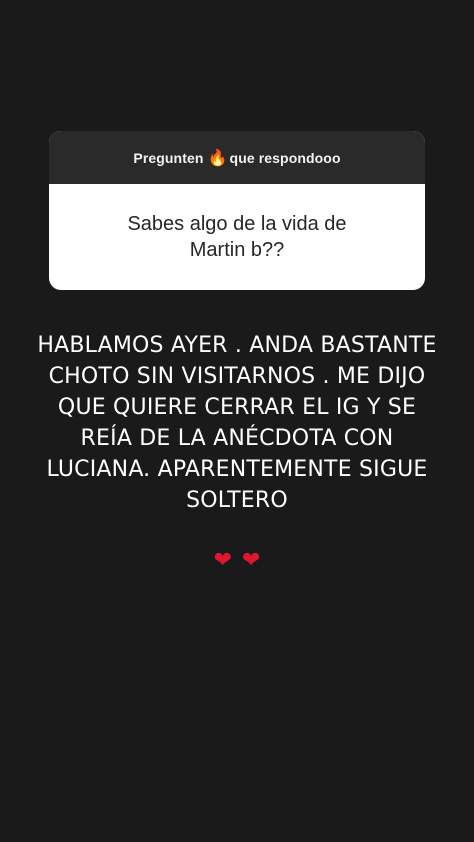 Image resolution: width=474 pixels, height=842 pixels. What do you see at coordinates (237, 560) in the screenshot?
I see `hearts-row: ❤ ❤` at bounding box center [237, 560].